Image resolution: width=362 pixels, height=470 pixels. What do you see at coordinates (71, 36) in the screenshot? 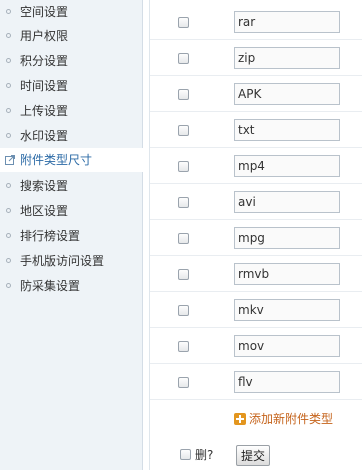
I see `sidebar-item-user-permissions: 用户权限` at bounding box center [71, 36].